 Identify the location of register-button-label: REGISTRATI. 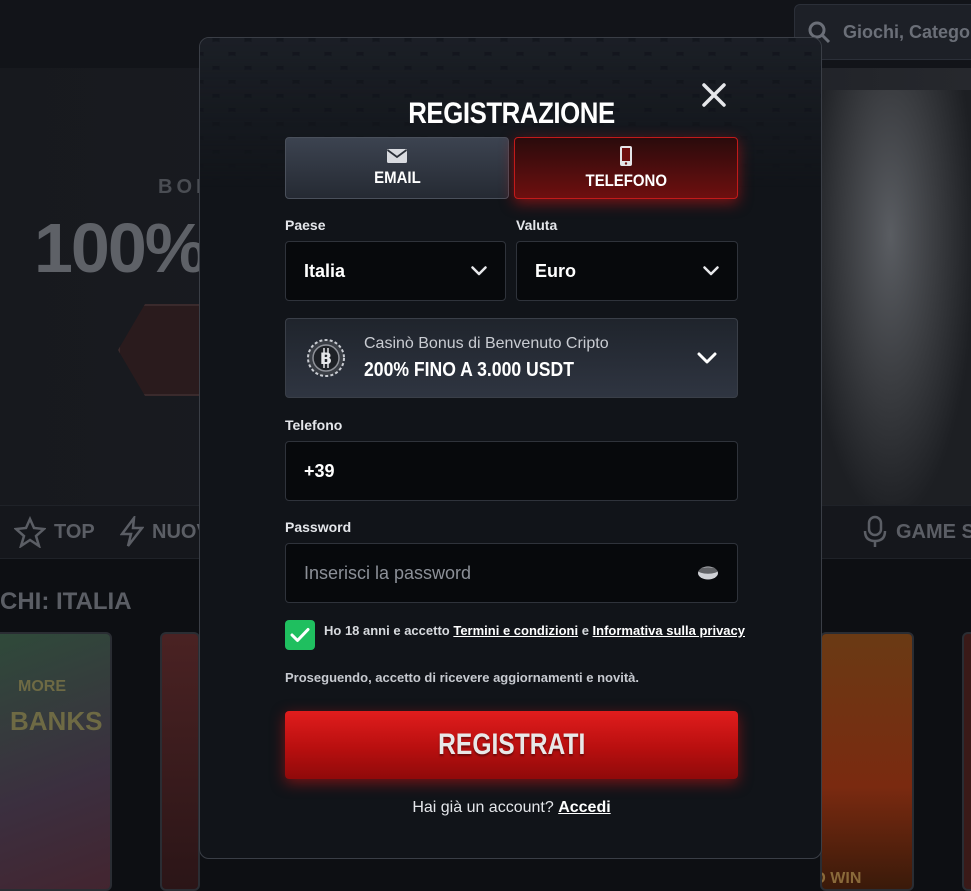
(511, 744).